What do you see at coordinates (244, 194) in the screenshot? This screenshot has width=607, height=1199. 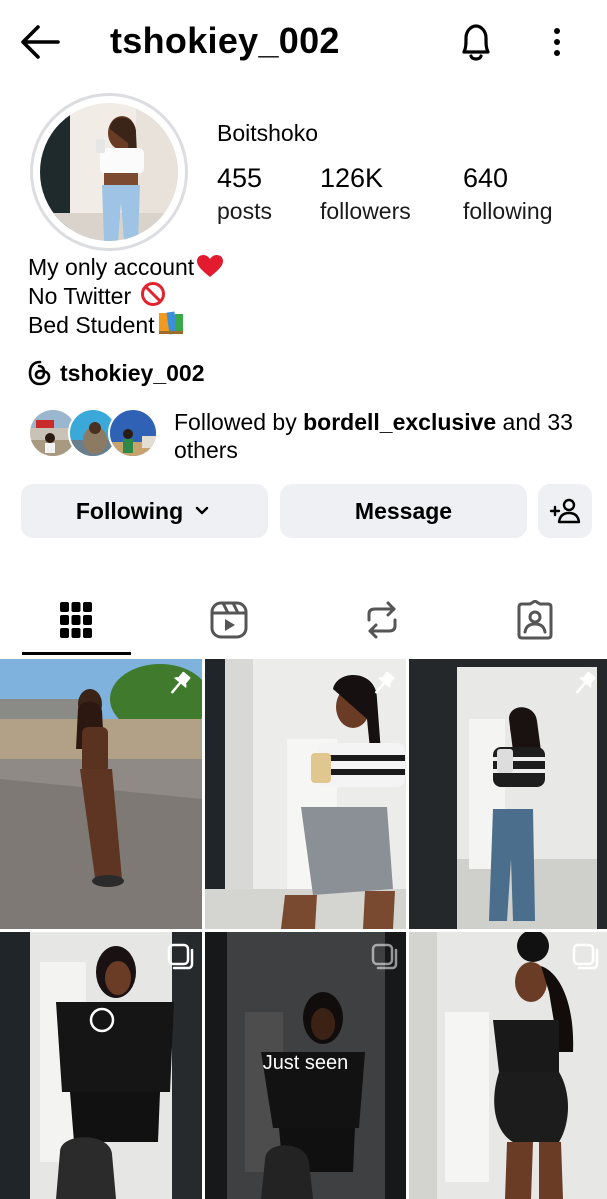 I see `stat-posts: 455 posts` at bounding box center [244, 194].